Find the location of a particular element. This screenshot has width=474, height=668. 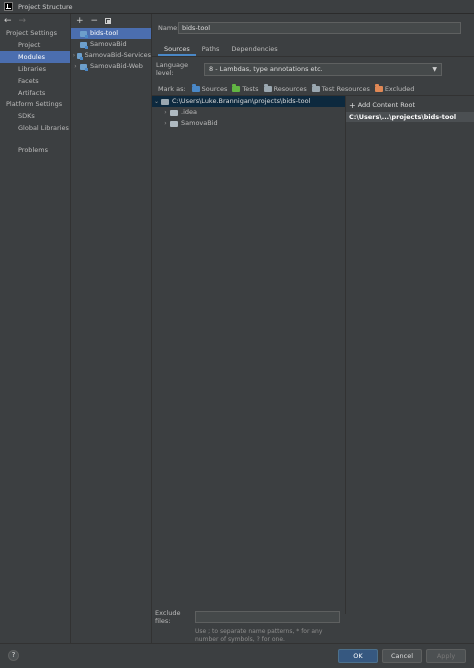

mark-excluded-button: Excluded is located at coordinates (394, 88).